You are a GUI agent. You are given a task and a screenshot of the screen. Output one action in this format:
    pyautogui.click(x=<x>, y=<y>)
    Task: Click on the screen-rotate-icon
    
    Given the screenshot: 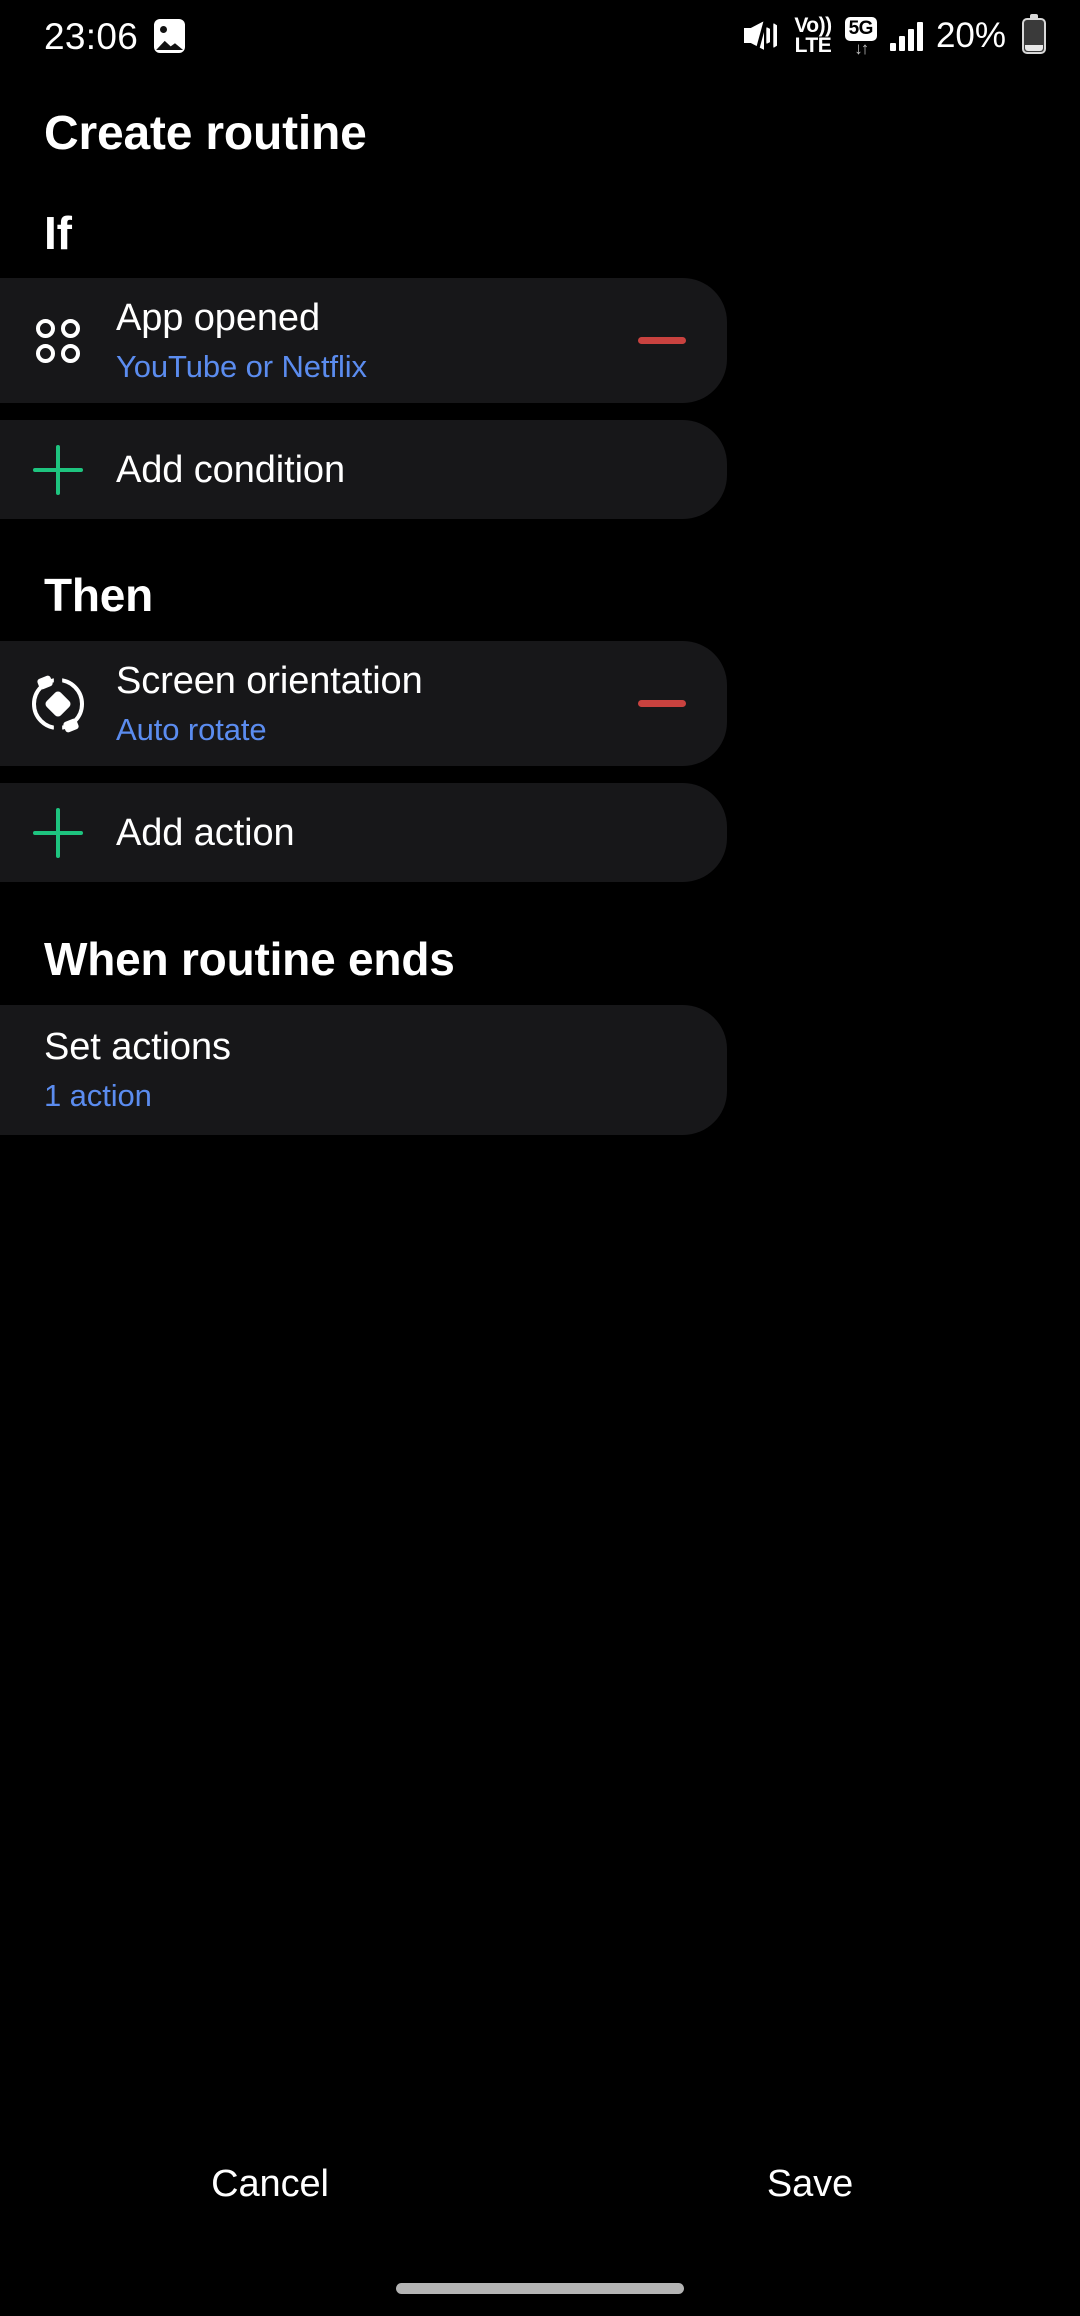 What is the action you would take?
    pyautogui.click(x=58, y=703)
    